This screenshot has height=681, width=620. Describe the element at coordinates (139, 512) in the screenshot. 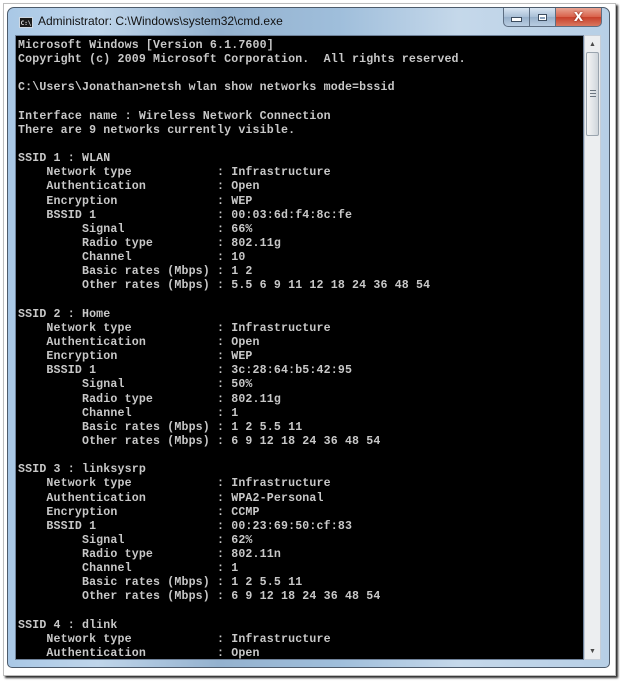

I see `console-line: Encryption : CCMP` at that location.